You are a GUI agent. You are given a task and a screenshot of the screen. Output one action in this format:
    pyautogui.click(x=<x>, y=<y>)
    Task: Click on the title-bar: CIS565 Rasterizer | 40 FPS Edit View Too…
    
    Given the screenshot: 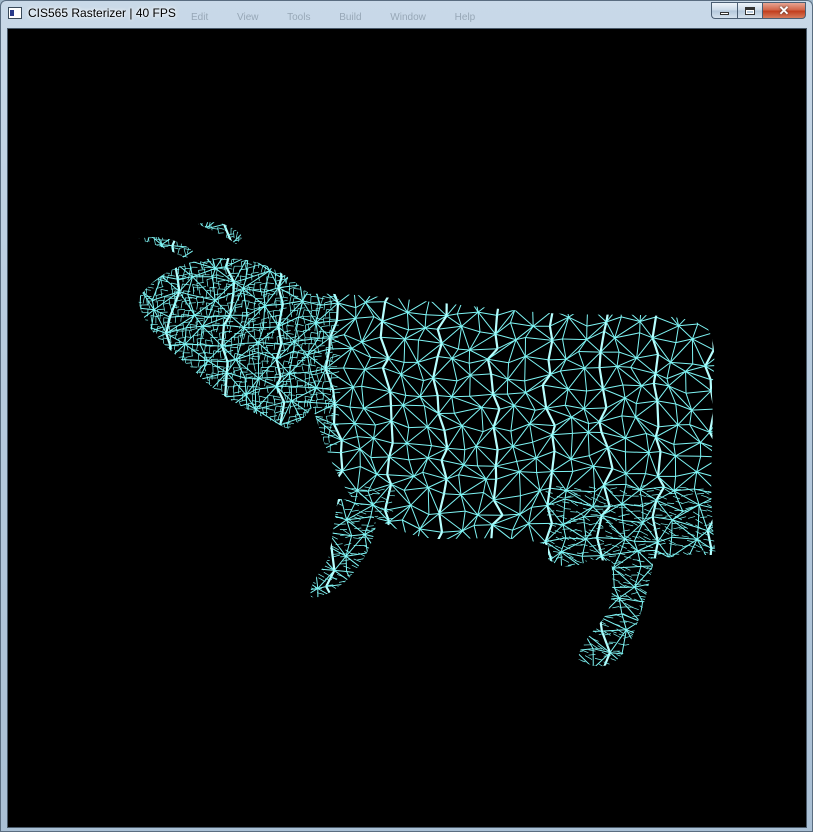 What is the action you would take?
    pyautogui.click(x=406, y=14)
    